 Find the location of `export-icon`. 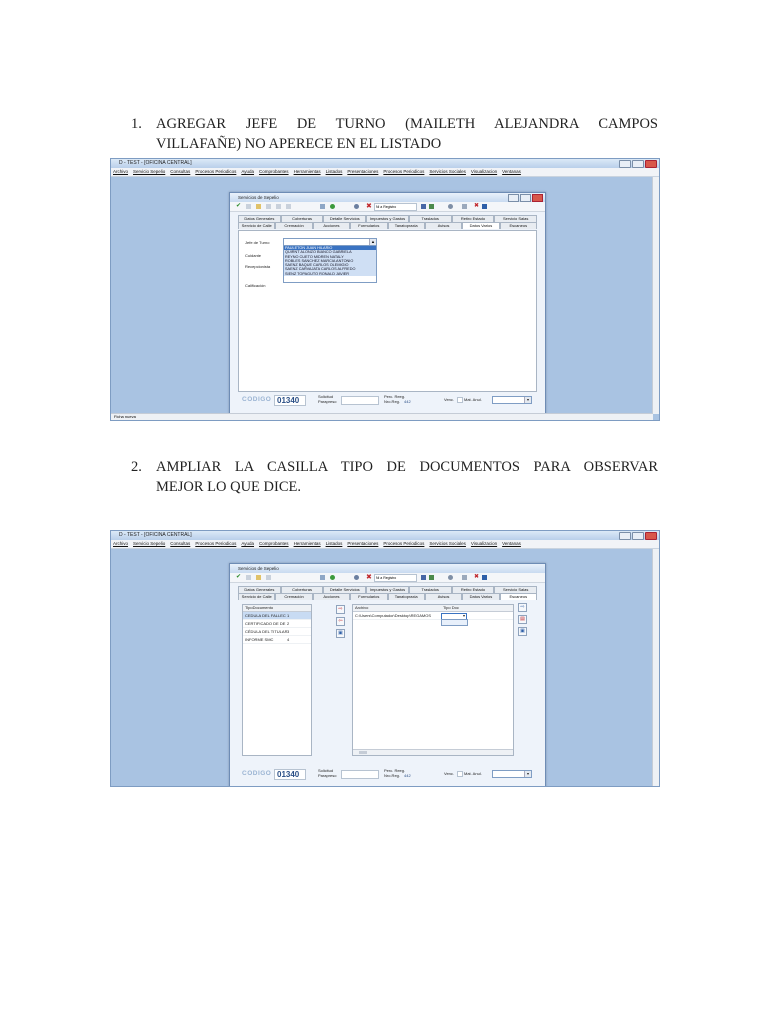

export-icon is located at coordinates (431, 577).